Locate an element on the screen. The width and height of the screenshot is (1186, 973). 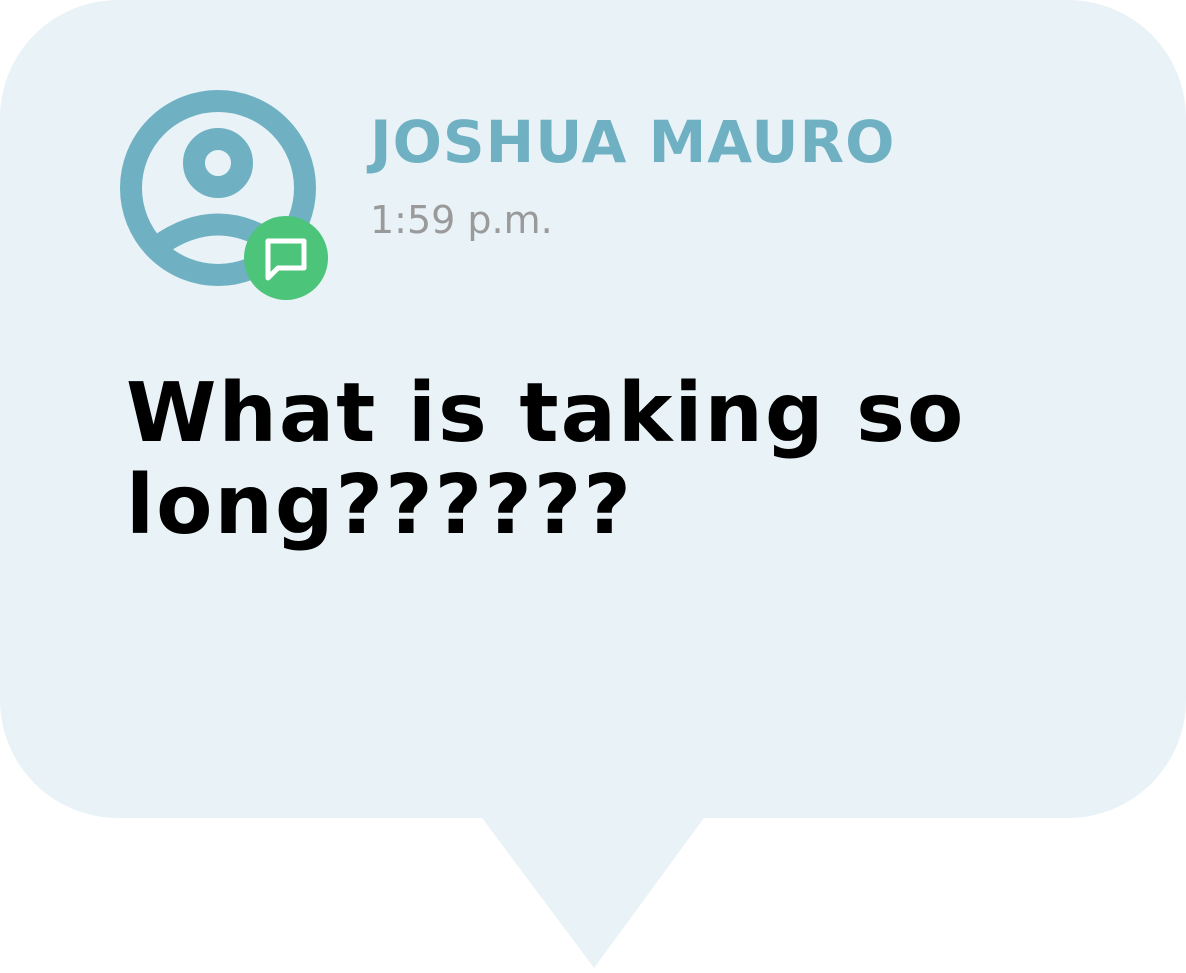
sender-name: JOSHUA MAURO is located at coordinates (633, 142).